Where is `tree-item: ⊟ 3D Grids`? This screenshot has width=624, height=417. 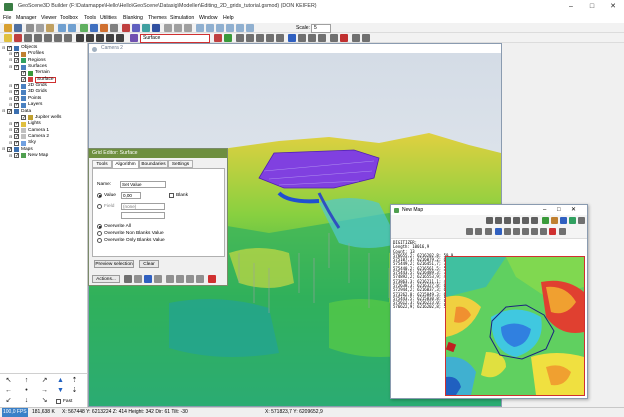
tree-item: ⊟ 3D Grids is located at coordinates (44, 92).